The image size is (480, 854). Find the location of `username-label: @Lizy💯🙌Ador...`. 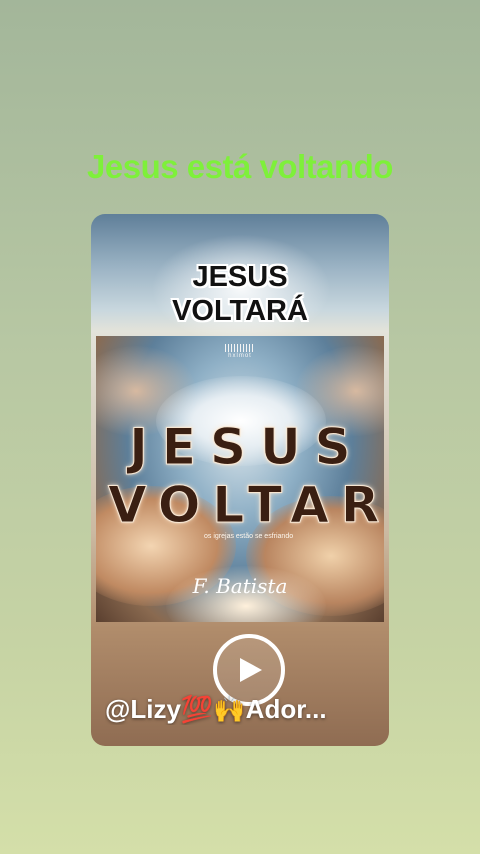

username-label: @Lizy💯🙌Ador... is located at coordinates (242, 709).